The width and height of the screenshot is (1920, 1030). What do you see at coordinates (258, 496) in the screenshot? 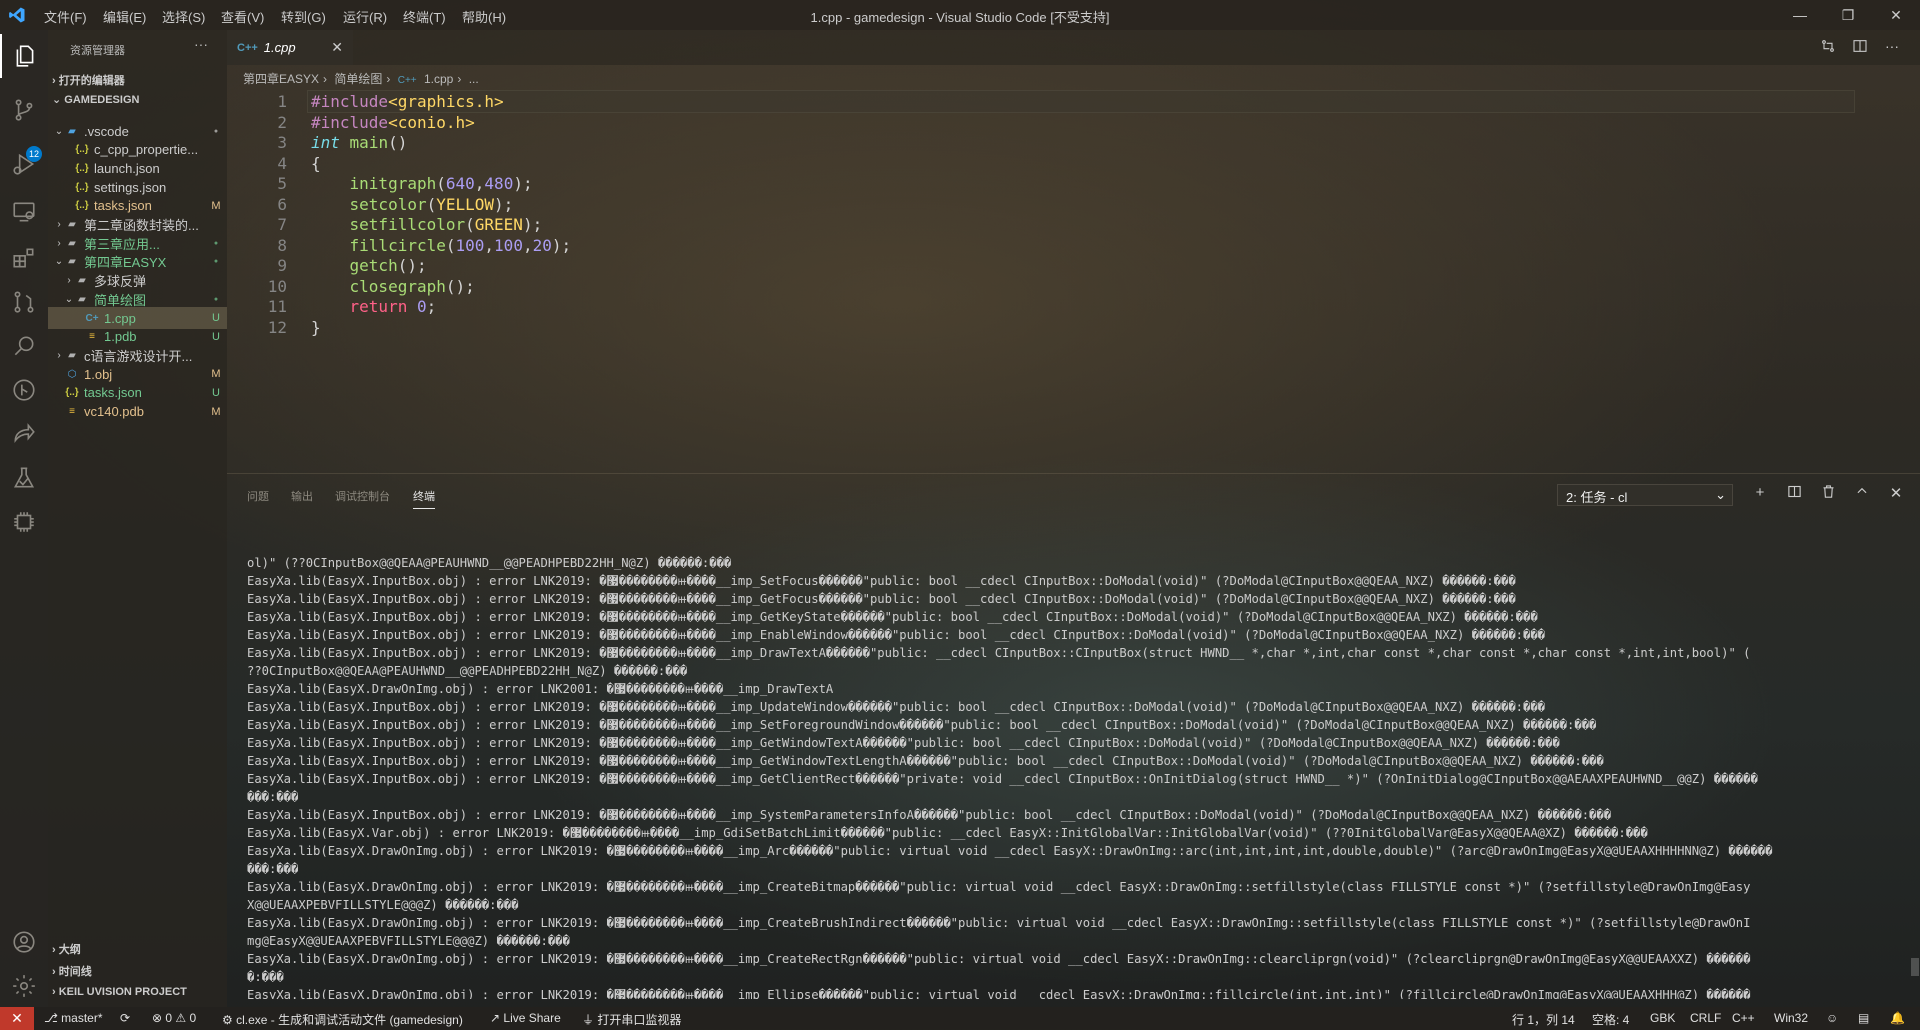
I see `tab-problems: 问题` at bounding box center [258, 496].